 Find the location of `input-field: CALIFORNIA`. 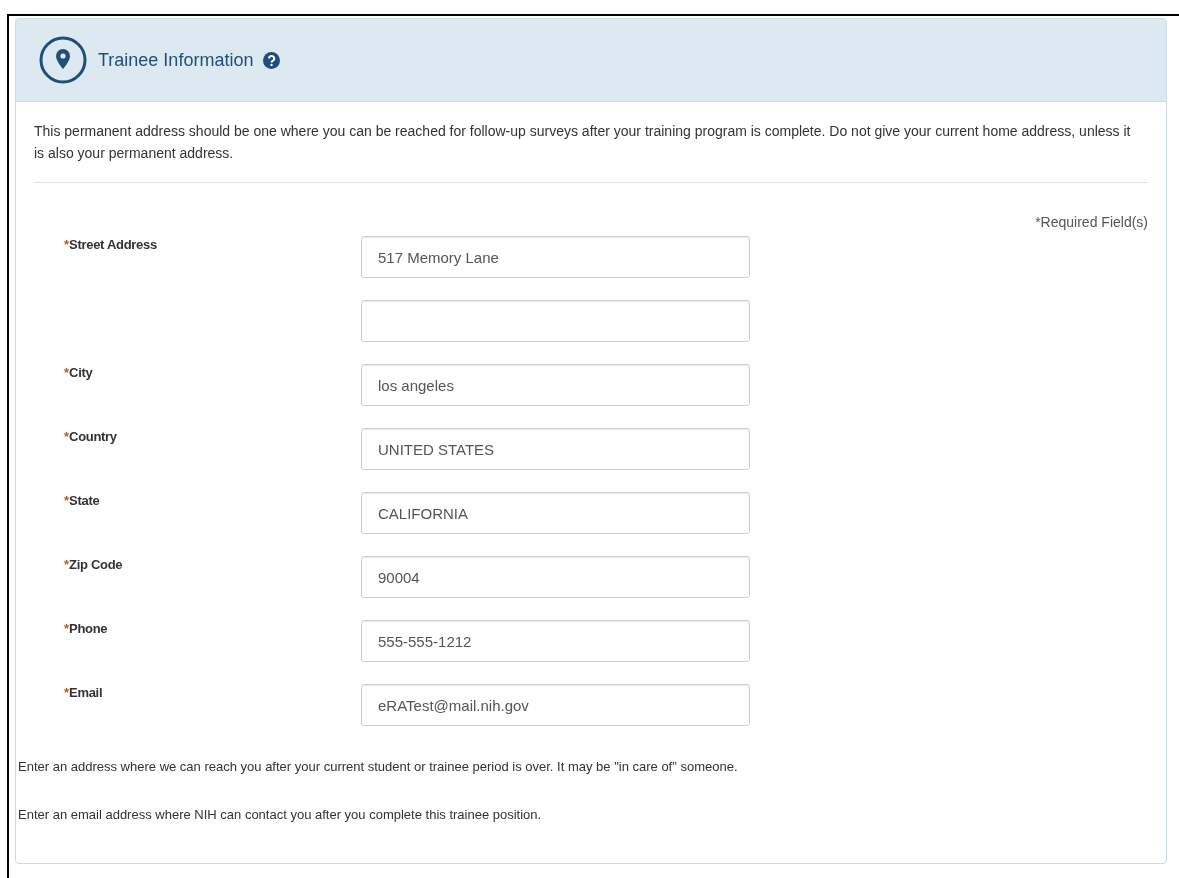

input-field: CALIFORNIA is located at coordinates (555, 513).